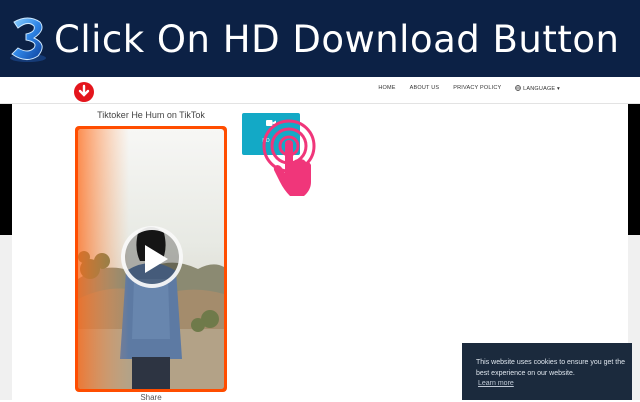  What do you see at coordinates (477, 88) in the screenshot?
I see `nav-privacy-policy: PRIVACY POLICY` at bounding box center [477, 88].